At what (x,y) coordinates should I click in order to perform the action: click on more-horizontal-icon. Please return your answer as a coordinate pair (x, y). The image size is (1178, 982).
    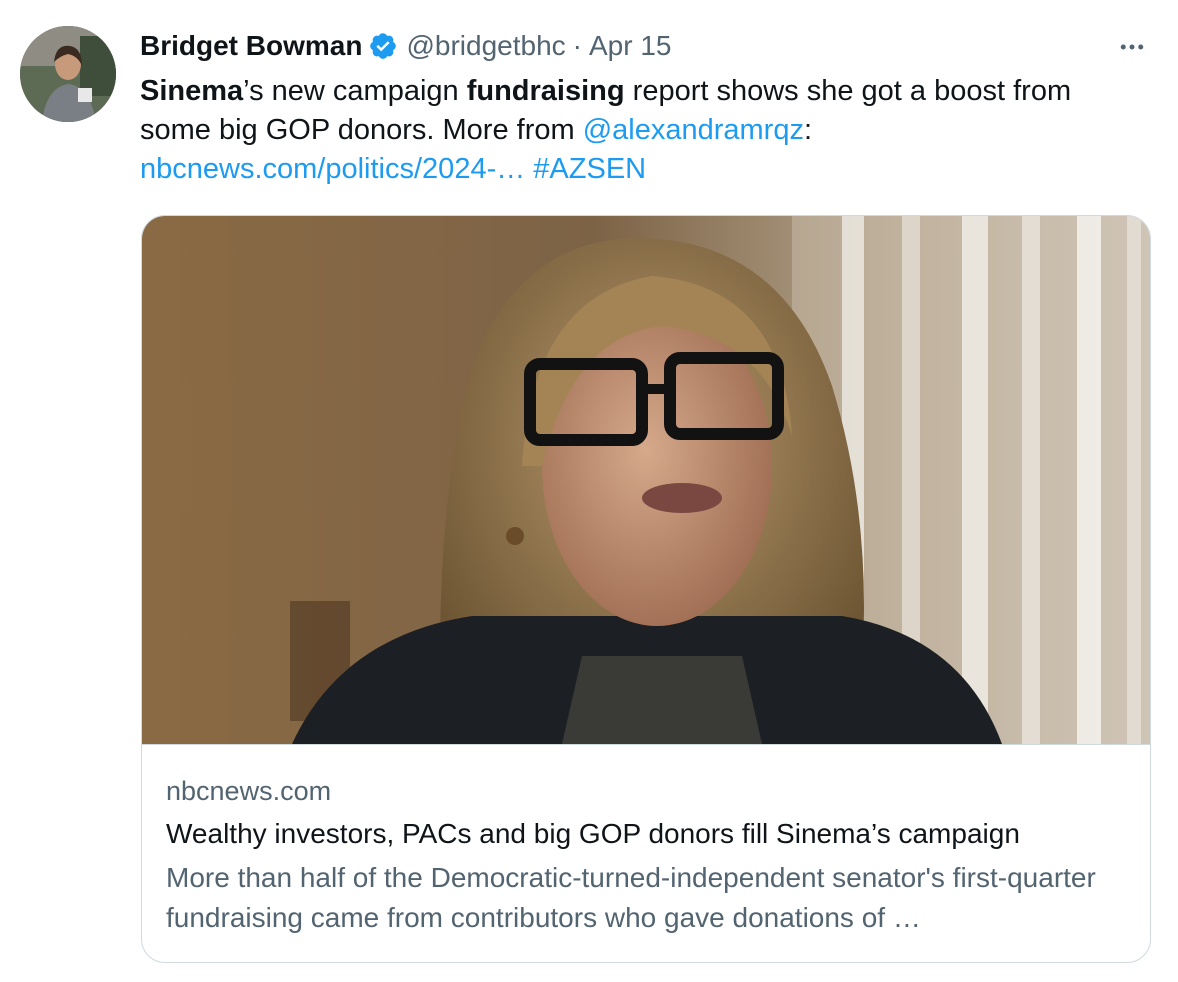
    Looking at the image, I should click on (1132, 47).